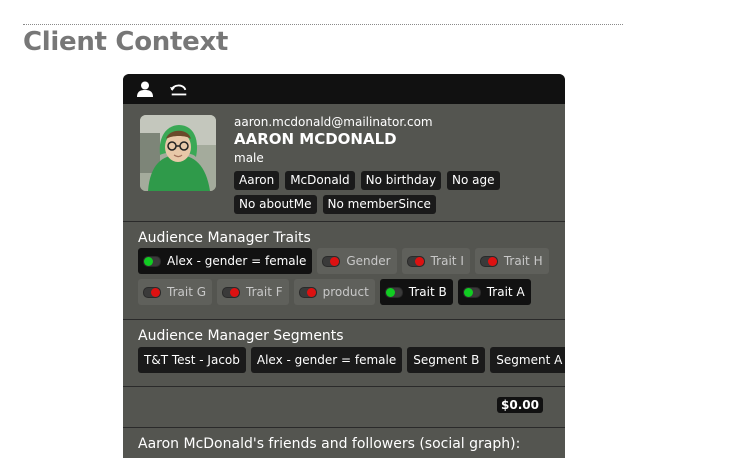 The height and width of the screenshot is (458, 752). I want to click on trait-toggle: product, so click(334, 292).